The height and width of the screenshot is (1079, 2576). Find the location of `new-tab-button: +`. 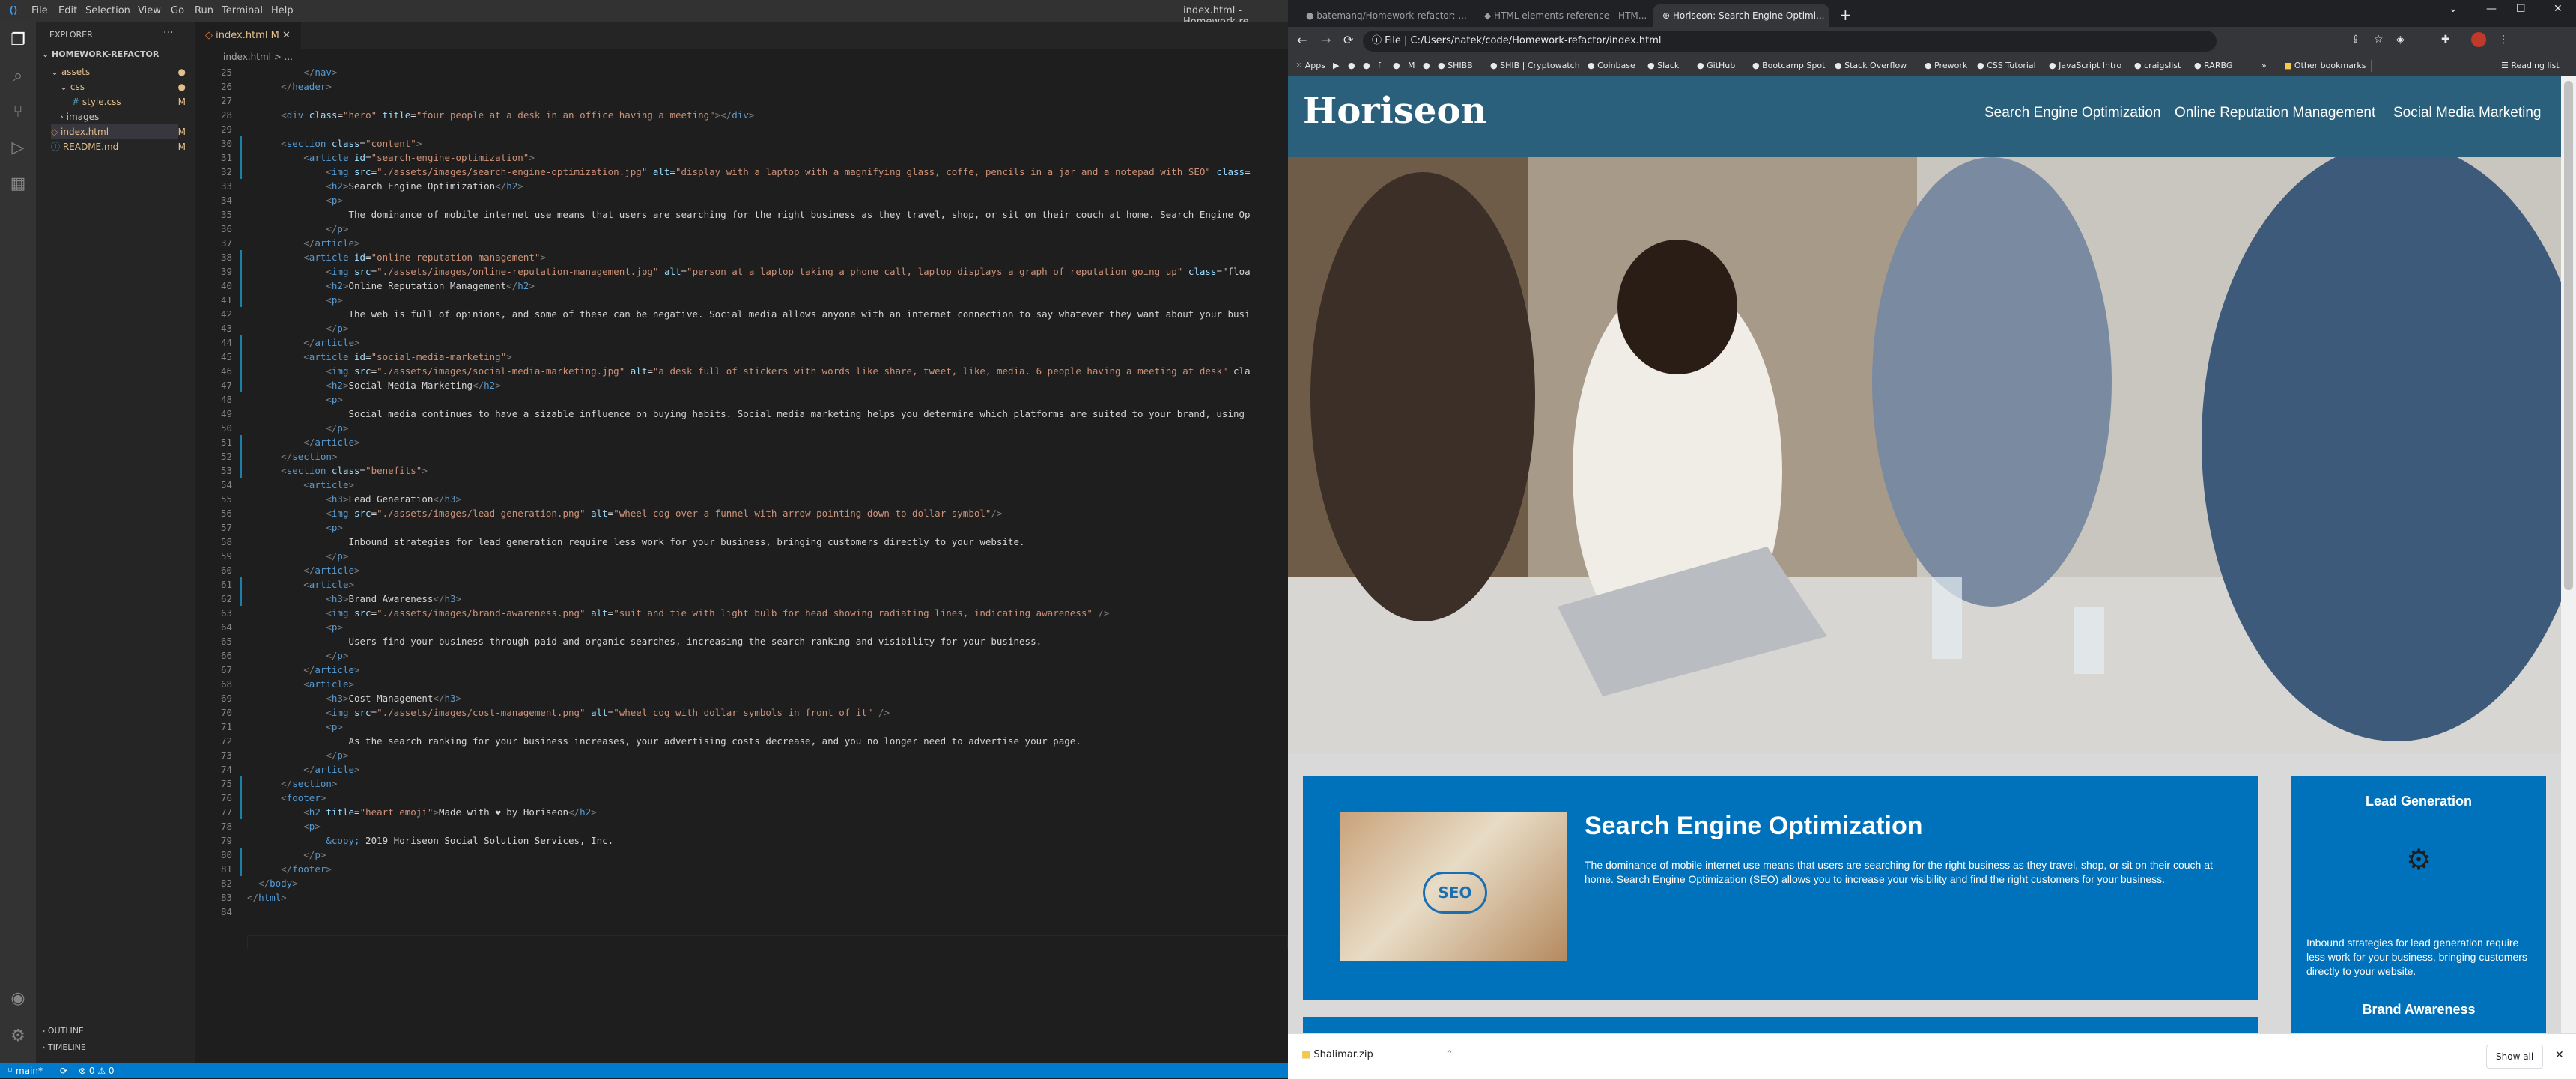

new-tab-button: + is located at coordinates (1845, 15).